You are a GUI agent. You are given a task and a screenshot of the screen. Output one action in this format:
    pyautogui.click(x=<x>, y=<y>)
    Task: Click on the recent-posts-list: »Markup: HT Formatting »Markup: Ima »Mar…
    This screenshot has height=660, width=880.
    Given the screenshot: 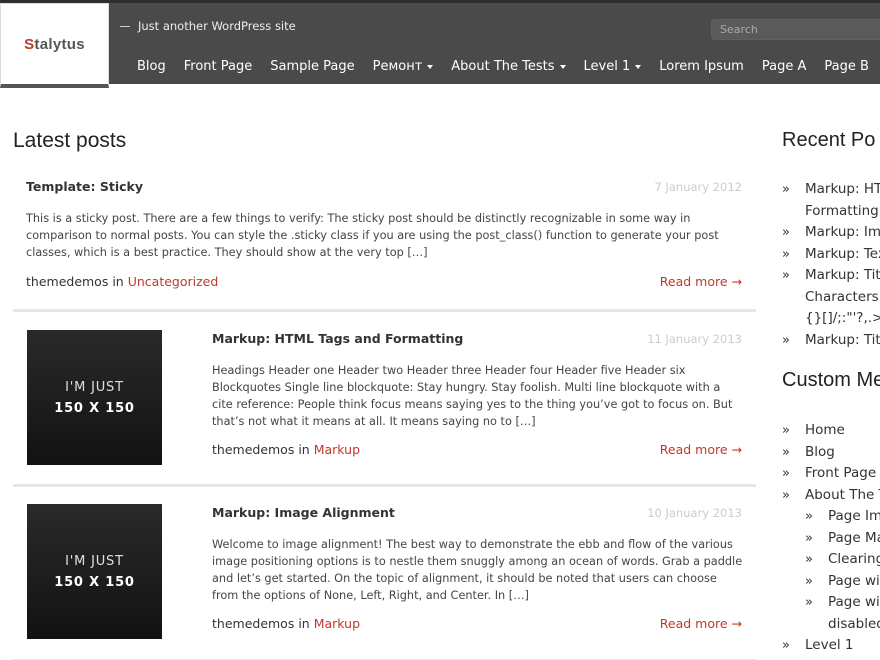 What is the action you would take?
    pyautogui.click(x=831, y=265)
    